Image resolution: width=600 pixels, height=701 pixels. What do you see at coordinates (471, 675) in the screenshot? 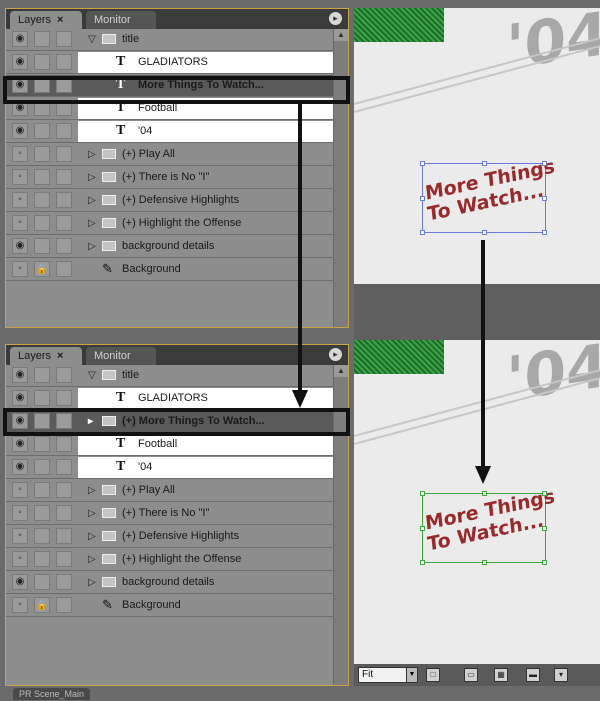
I see `safe-zones-icon: ▭` at bounding box center [471, 675].